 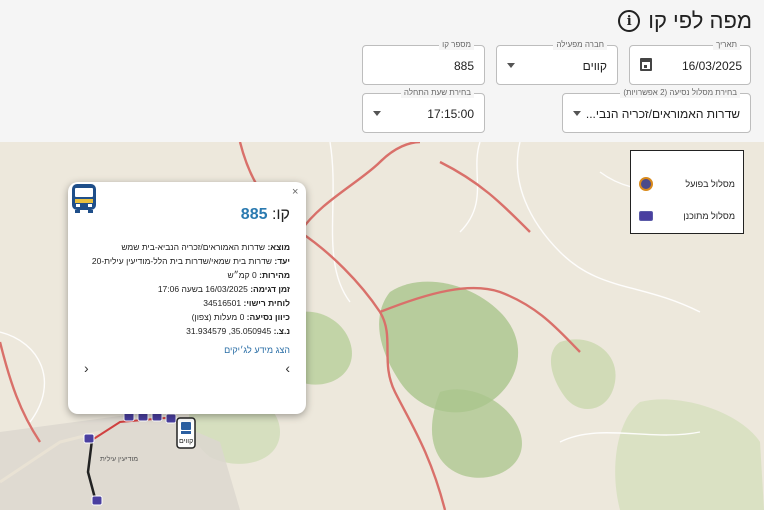 I want to click on popup-coords-row: נ.צ.: 35.050945, 31.934579, so click(x=191, y=331).